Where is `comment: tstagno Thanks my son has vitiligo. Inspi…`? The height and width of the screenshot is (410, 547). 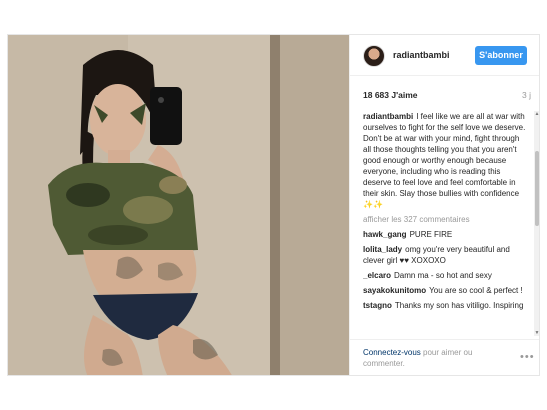
comment: tstagno Thanks my son has vitiligo. Inspi… is located at coordinates (446, 305).